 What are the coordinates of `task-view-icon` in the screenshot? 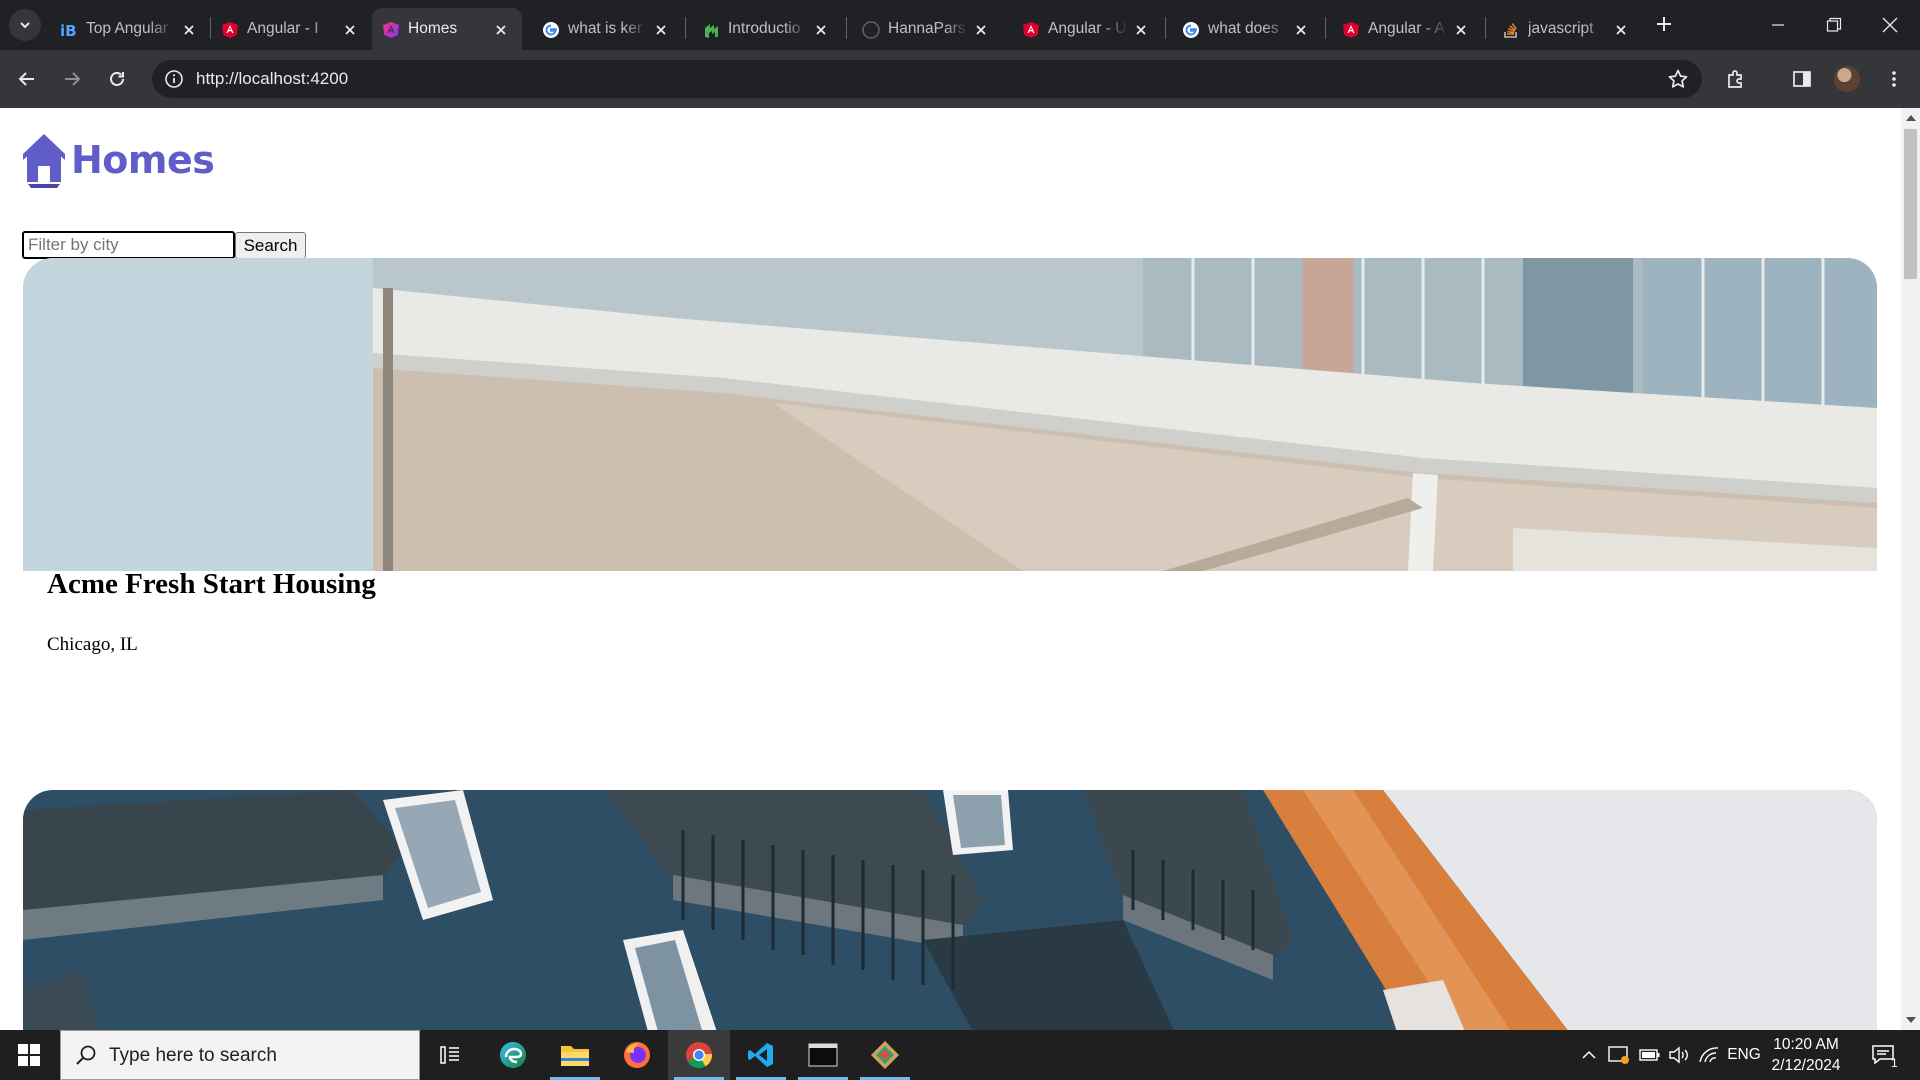 It's located at (449, 1055).